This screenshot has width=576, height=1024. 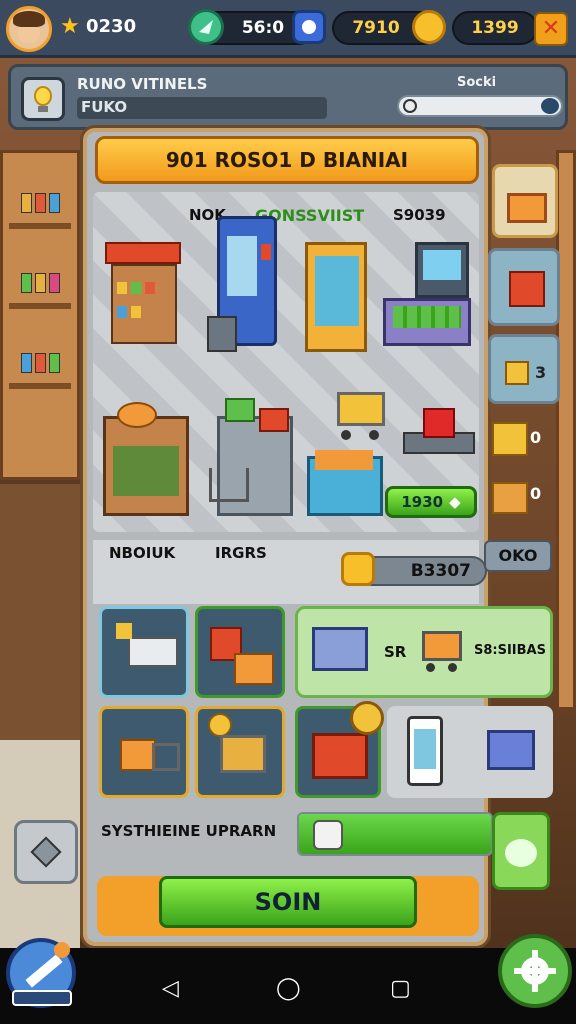 I want to click on buy-price-button: 1930 ◆, so click(x=431, y=502).